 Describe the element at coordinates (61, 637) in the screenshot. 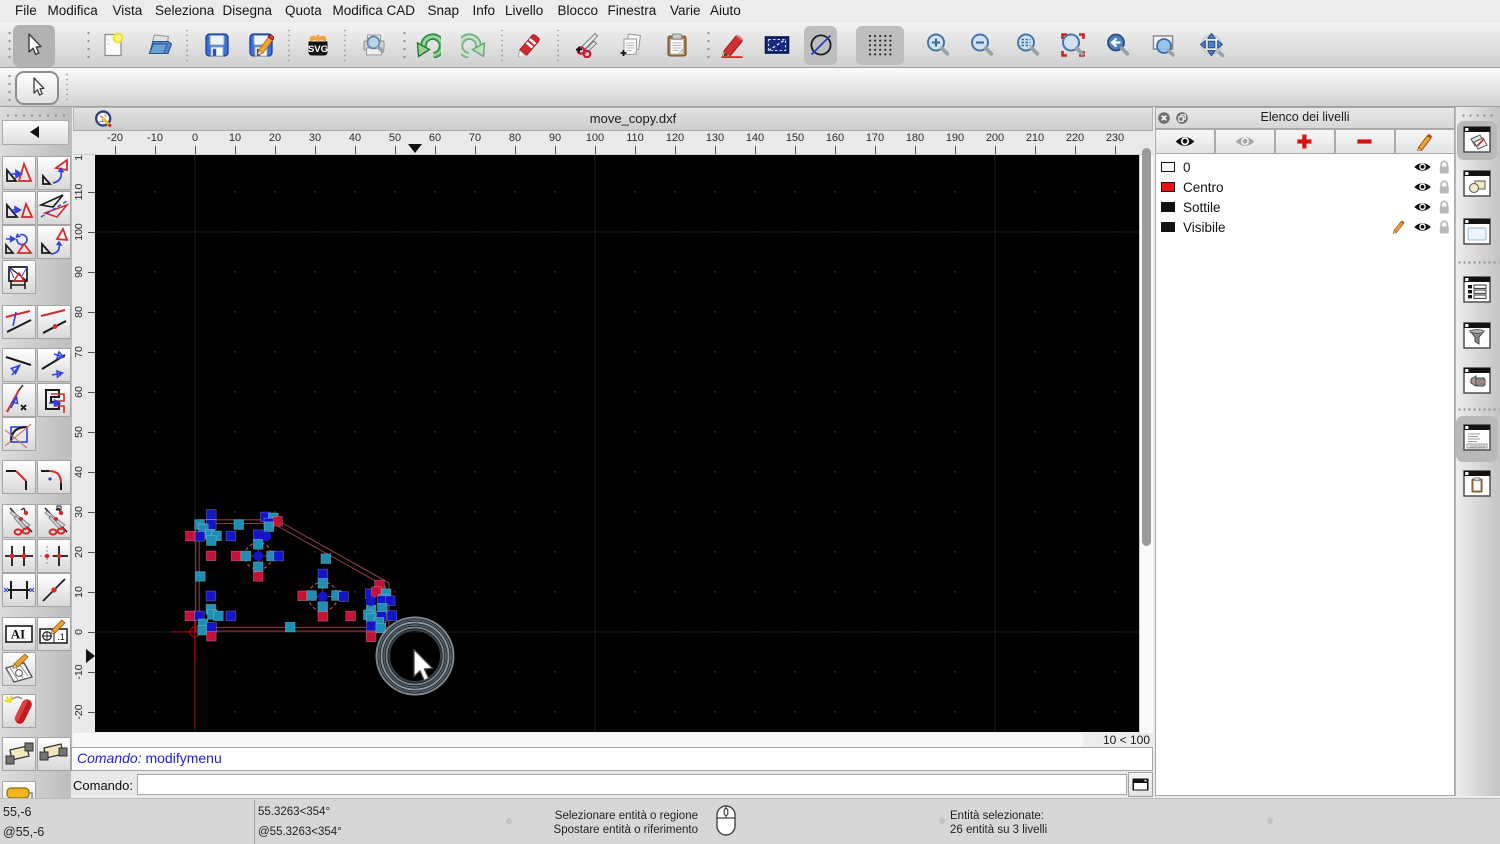

I see `svg-text: .1` at that location.